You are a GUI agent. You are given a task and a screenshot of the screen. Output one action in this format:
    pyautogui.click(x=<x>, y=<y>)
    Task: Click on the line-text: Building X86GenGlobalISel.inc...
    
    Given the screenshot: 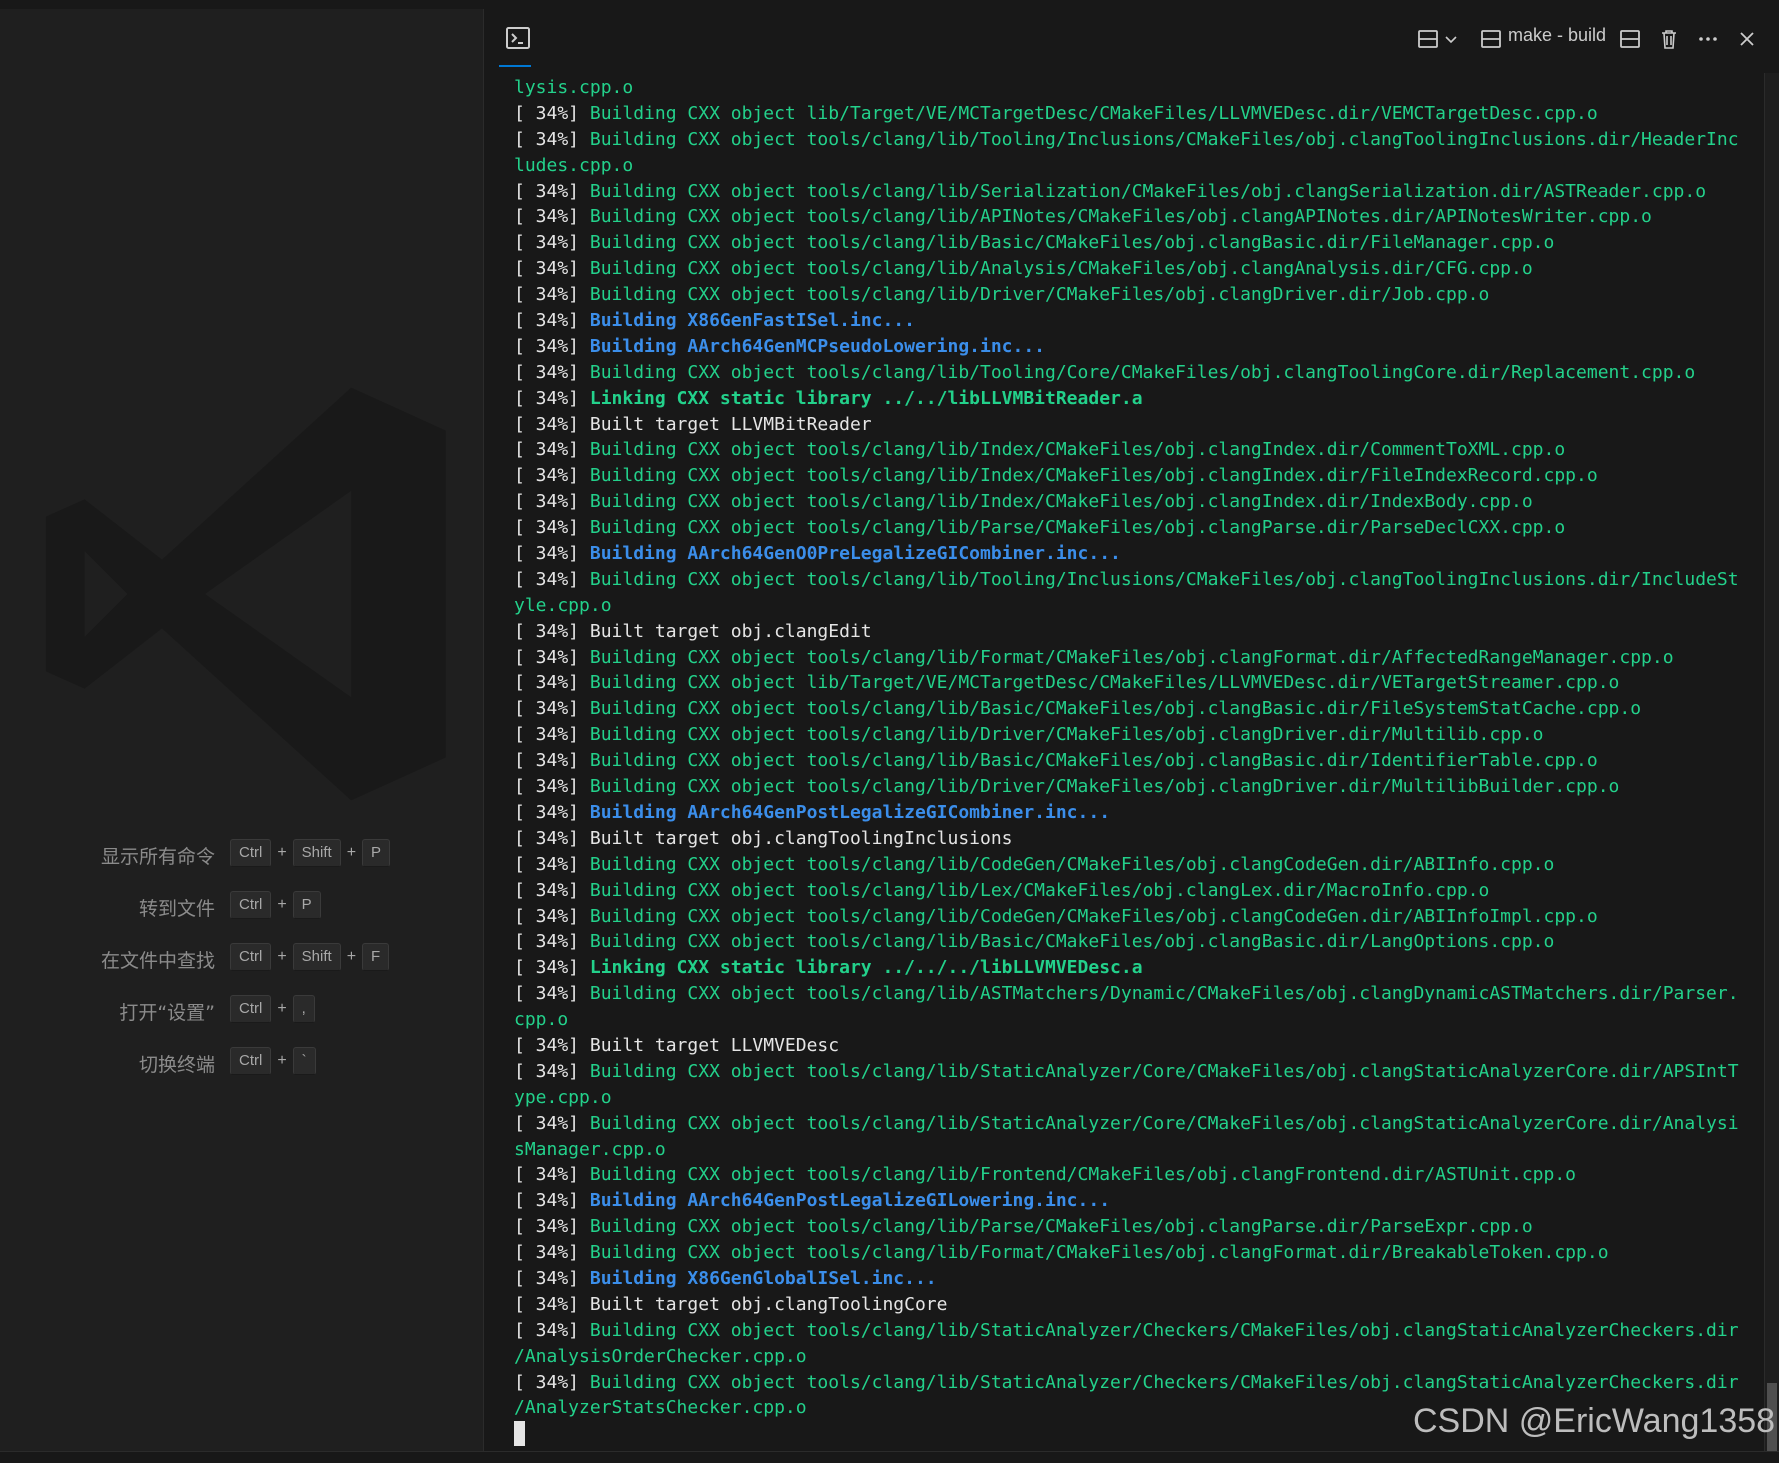 What is the action you would take?
    pyautogui.click(x=763, y=1278)
    